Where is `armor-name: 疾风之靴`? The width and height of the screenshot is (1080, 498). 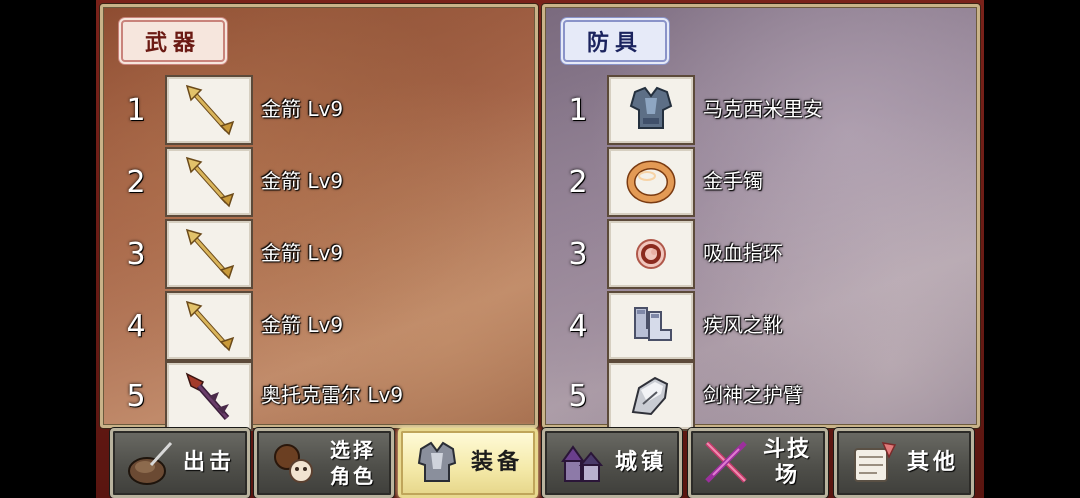
armor-name: 疾风之靴 is located at coordinates (743, 325).